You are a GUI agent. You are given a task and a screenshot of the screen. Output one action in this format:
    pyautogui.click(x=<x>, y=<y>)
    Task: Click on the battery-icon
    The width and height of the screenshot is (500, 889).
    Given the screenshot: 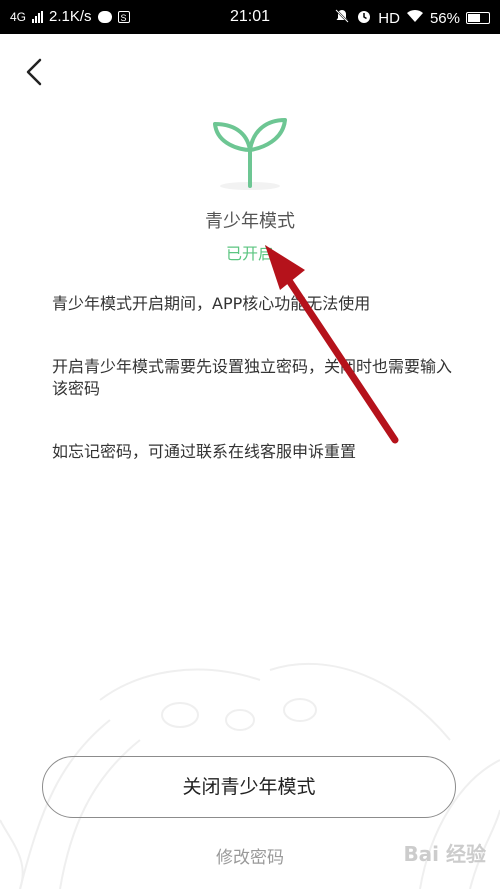 What is the action you would take?
    pyautogui.click(x=478, y=18)
    